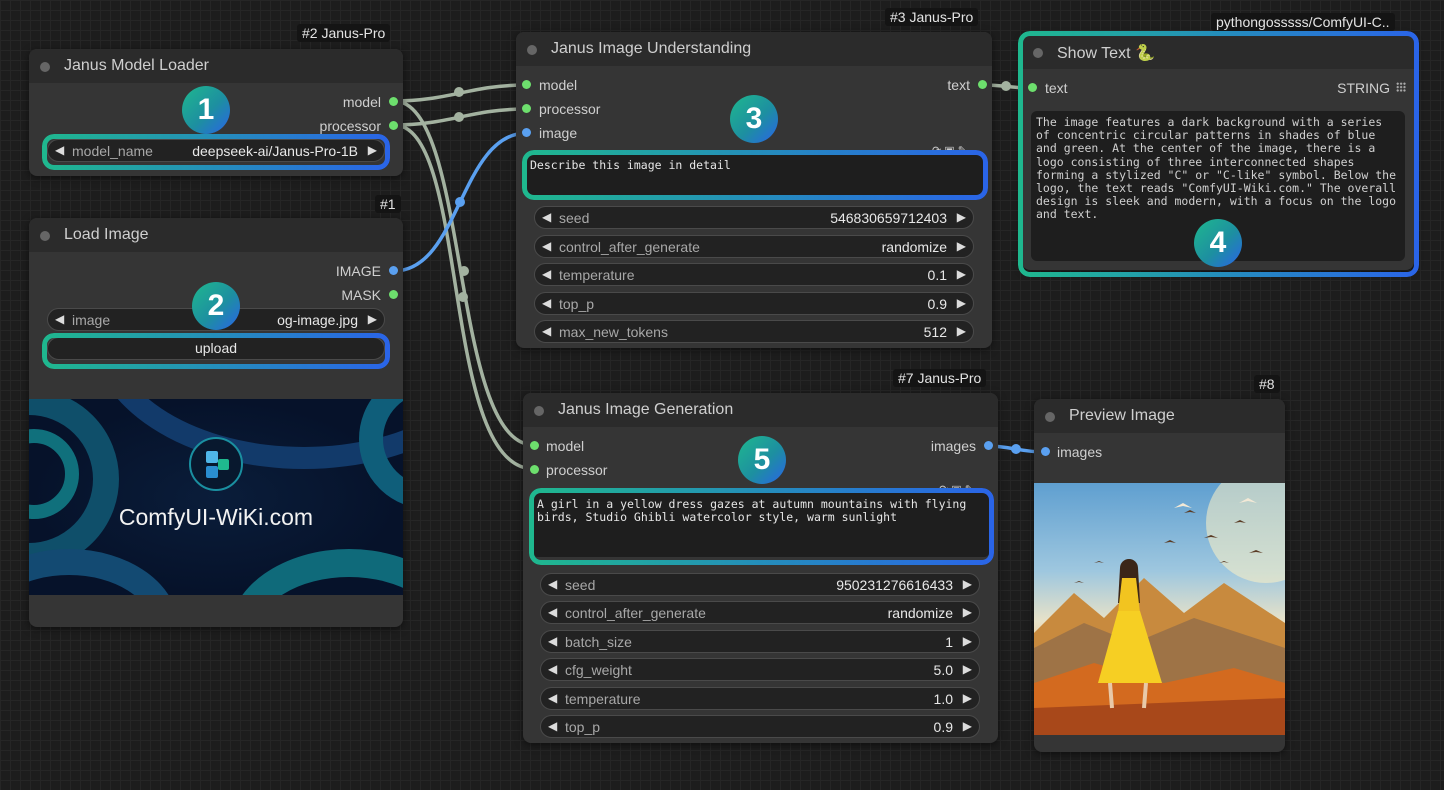  Describe the element at coordinates (393, 125) in the screenshot. I see `output-socket-processor` at that location.